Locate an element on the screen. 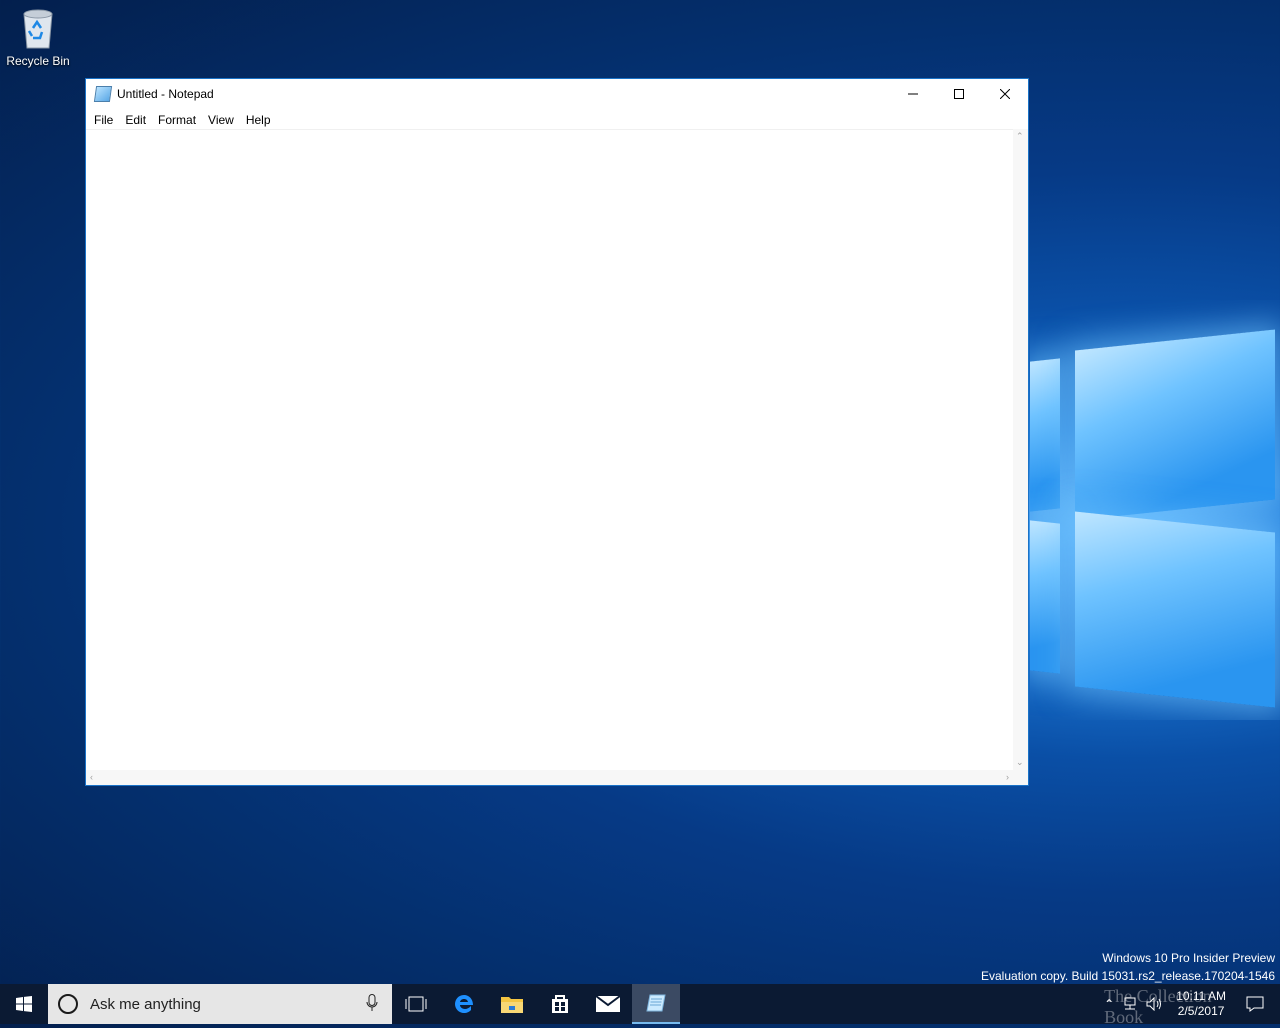  clock: 10:11 AM 2/5/2017 is located at coordinates (1201, 1004).